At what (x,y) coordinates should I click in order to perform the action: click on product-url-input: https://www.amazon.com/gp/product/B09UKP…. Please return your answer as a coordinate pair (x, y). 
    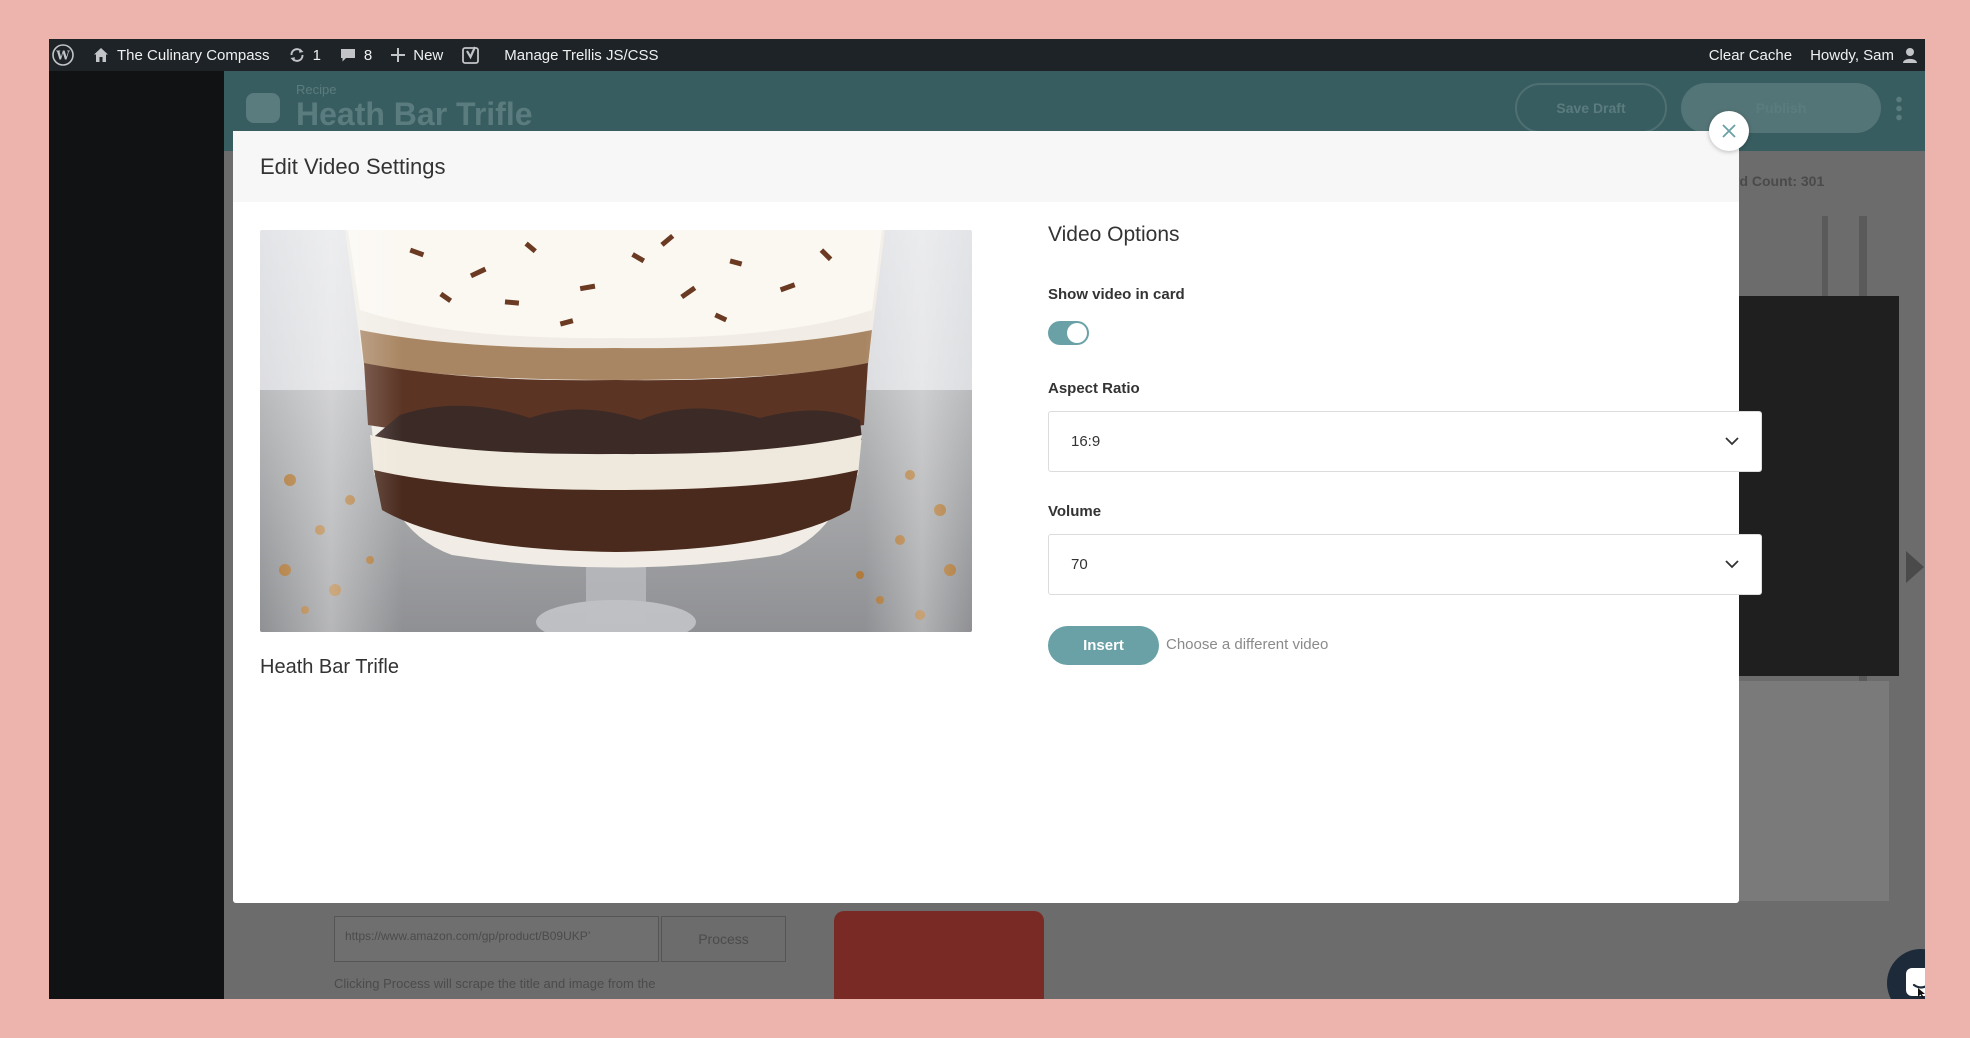
    Looking at the image, I should click on (496, 939).